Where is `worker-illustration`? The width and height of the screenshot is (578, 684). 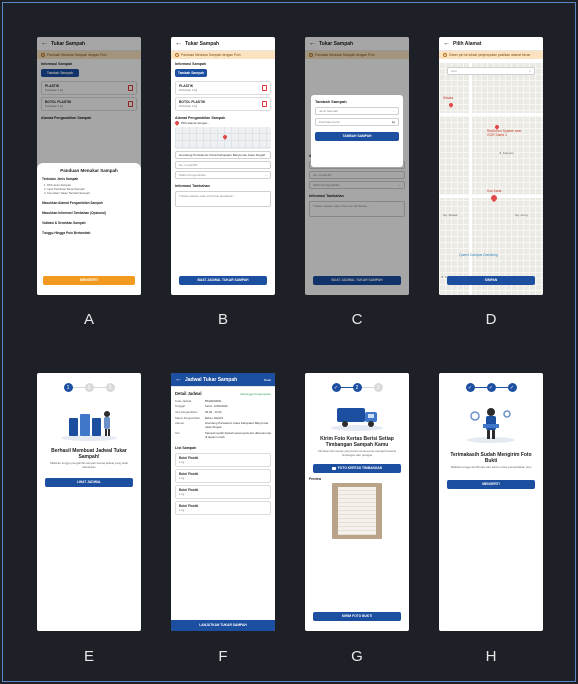
worker-illustration is located at coordinates (491, 423).